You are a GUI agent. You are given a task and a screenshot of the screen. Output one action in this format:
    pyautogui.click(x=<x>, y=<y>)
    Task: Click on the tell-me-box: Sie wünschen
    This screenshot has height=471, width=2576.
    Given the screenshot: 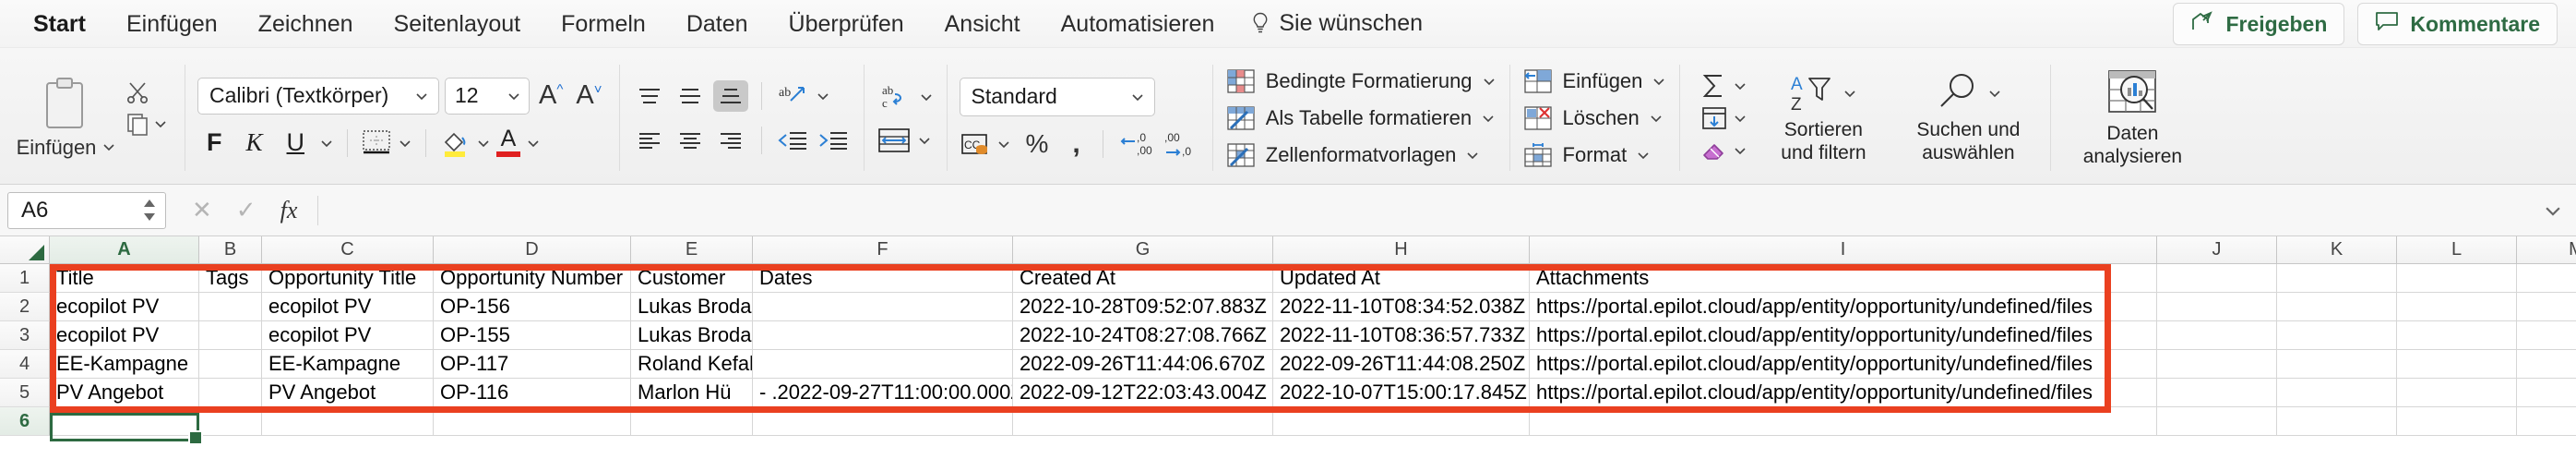 What is the action you would take?
    pyautogui.click(x=1336, y=23)
    